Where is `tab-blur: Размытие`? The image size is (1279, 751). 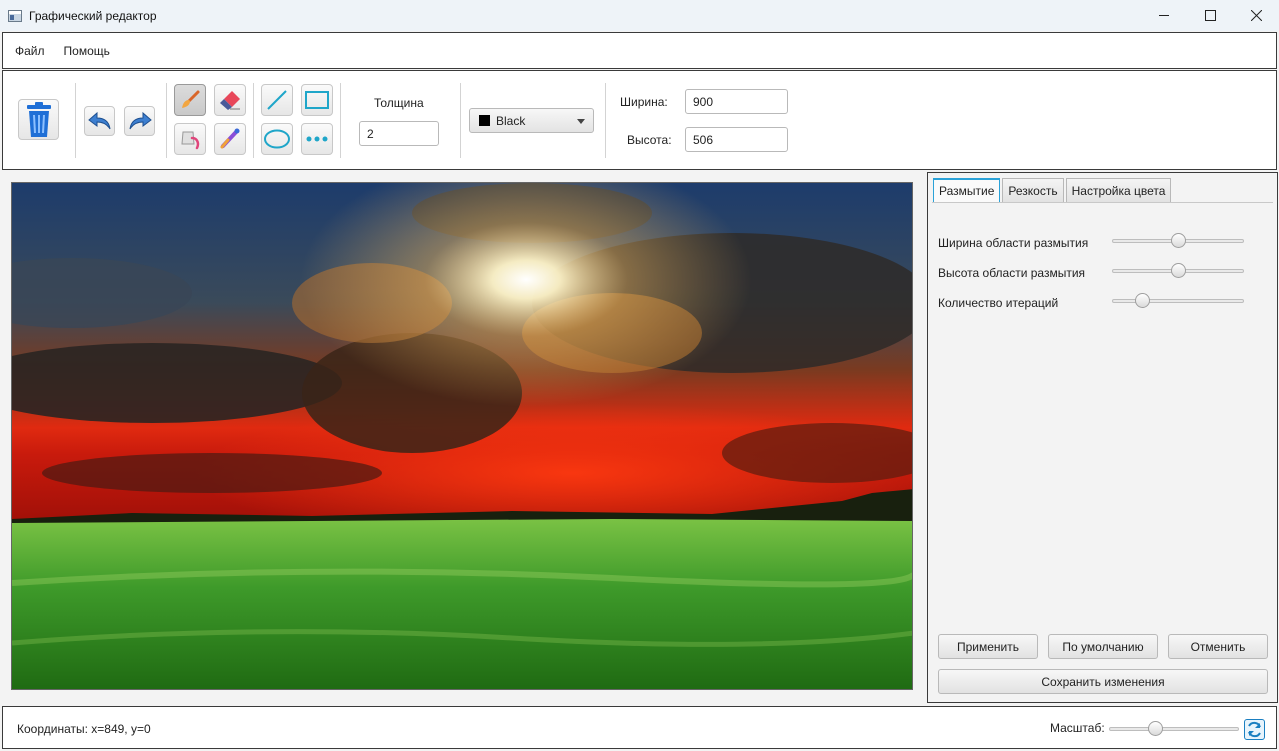
tab-blur: Размытие is located at coordinates (967, 190).